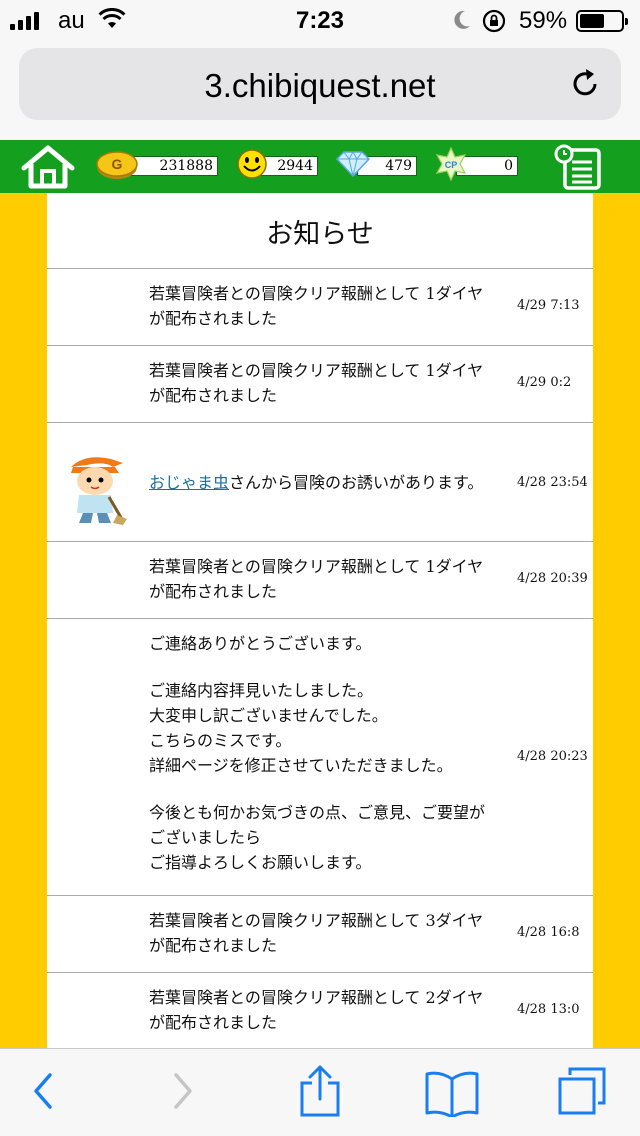 This screenshot has width=640, height=1136. I want to click on gold-coin-icon: G, so click(117, 165).